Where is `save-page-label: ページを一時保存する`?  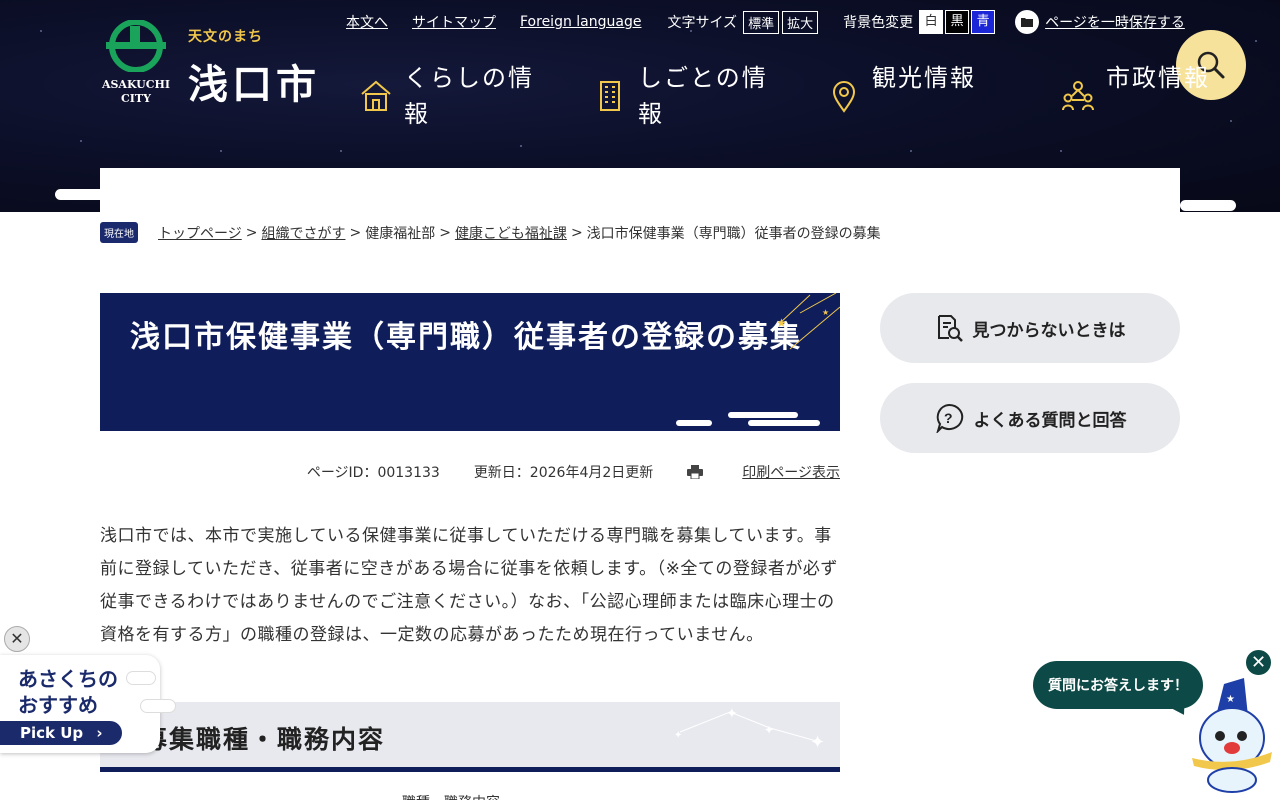 save-page-label: ページを一時保存する is located at coordinates (1115, 23).